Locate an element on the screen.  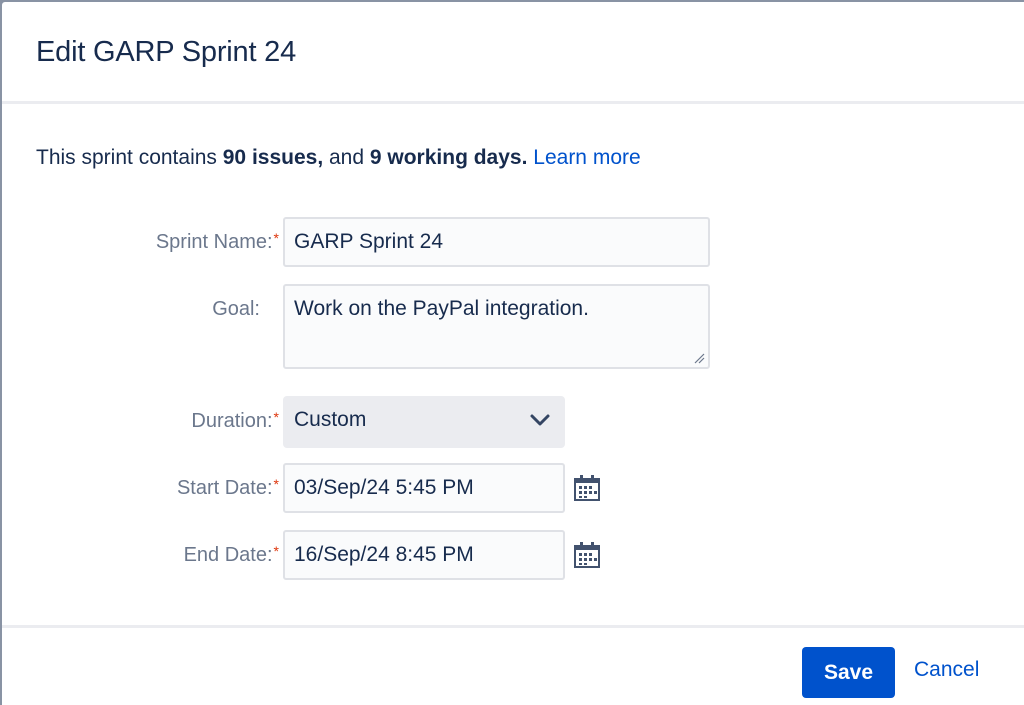
duration-select: Custom is located at coordinates (424, 422).